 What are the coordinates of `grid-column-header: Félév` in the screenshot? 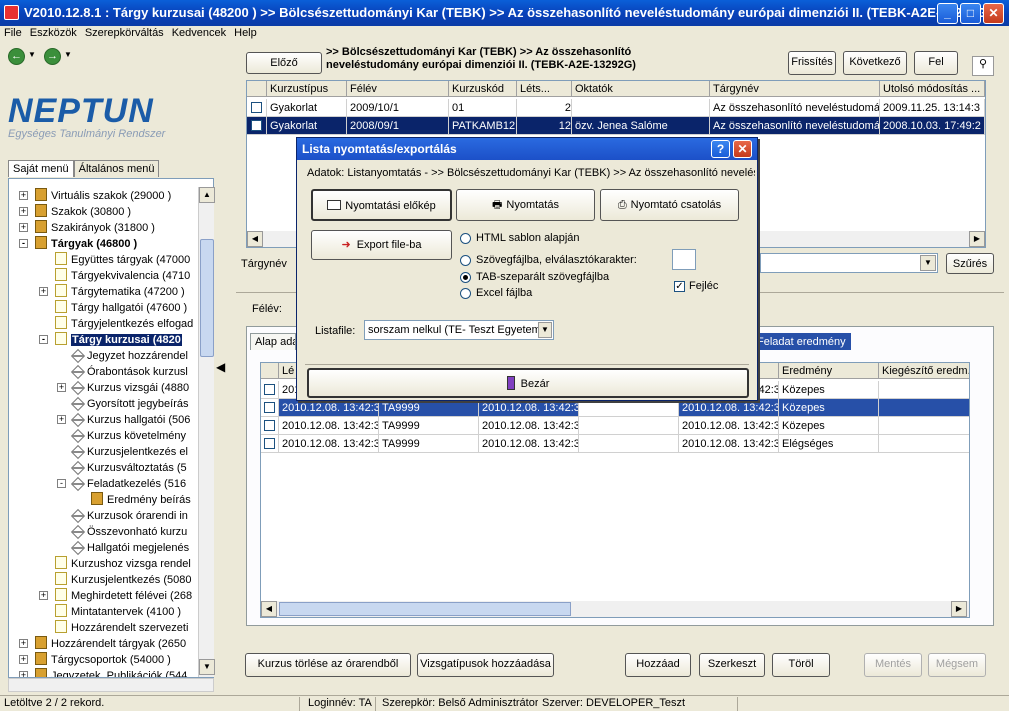 It's located at (398, 89).